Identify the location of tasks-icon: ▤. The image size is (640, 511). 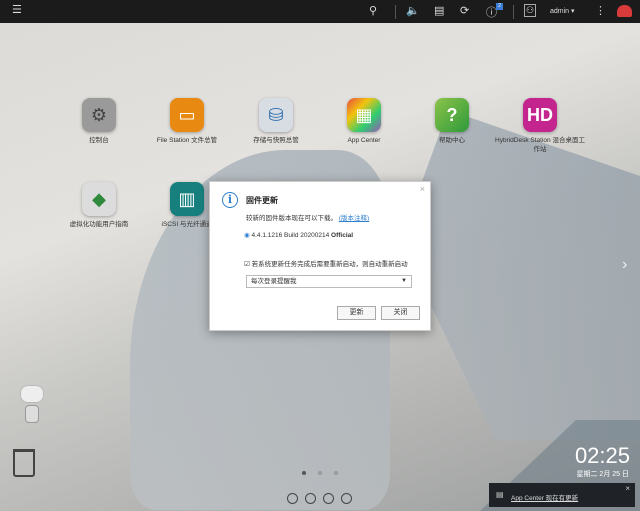
(439, 10).